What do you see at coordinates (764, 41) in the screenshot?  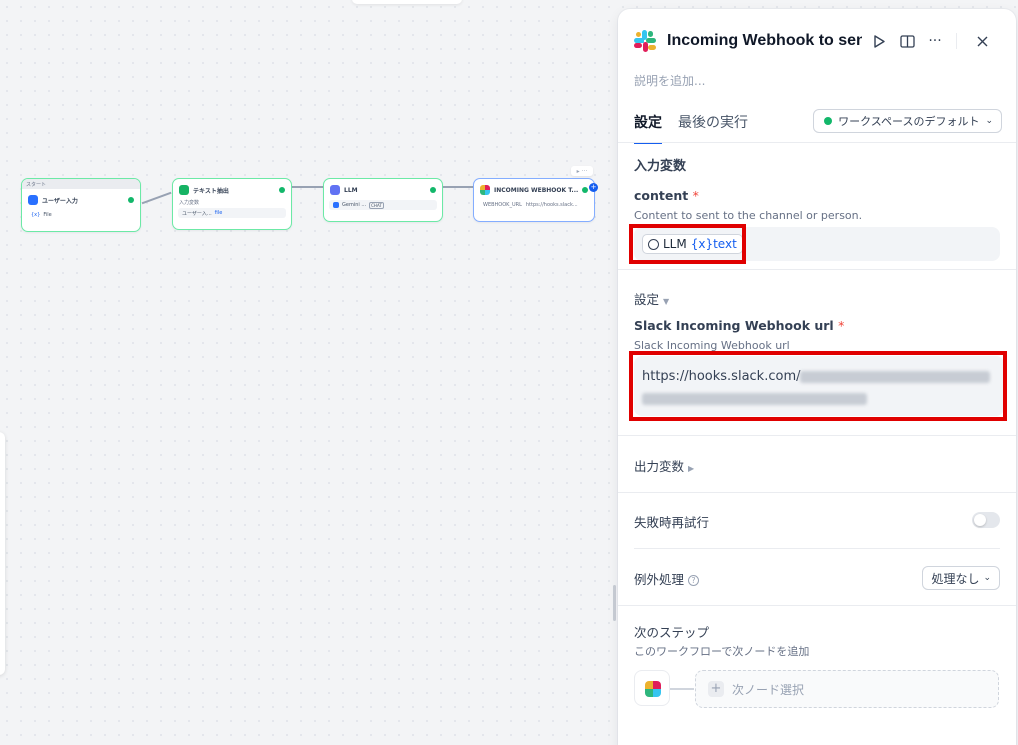 I see `panel-title: Incoming Webhook to sen` at bounding box center [764, 41].